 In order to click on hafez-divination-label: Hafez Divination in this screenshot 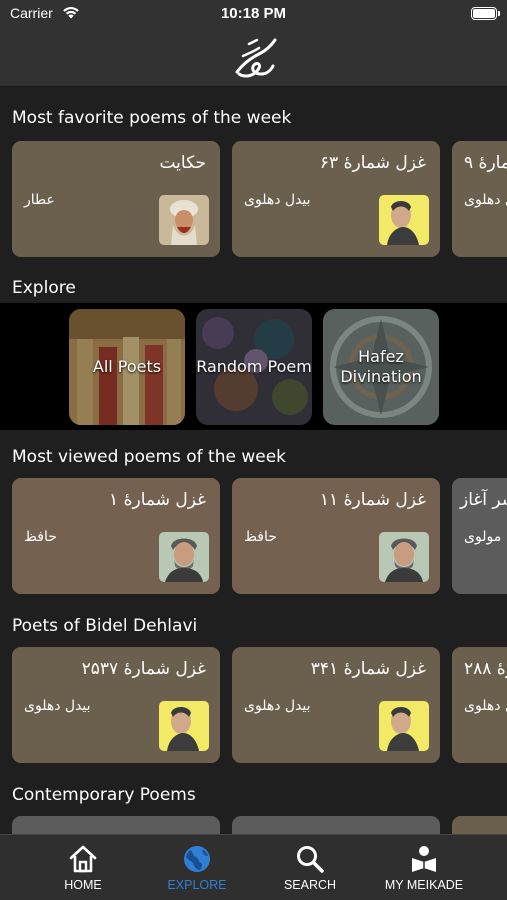, I will do `click(381, 366)`.